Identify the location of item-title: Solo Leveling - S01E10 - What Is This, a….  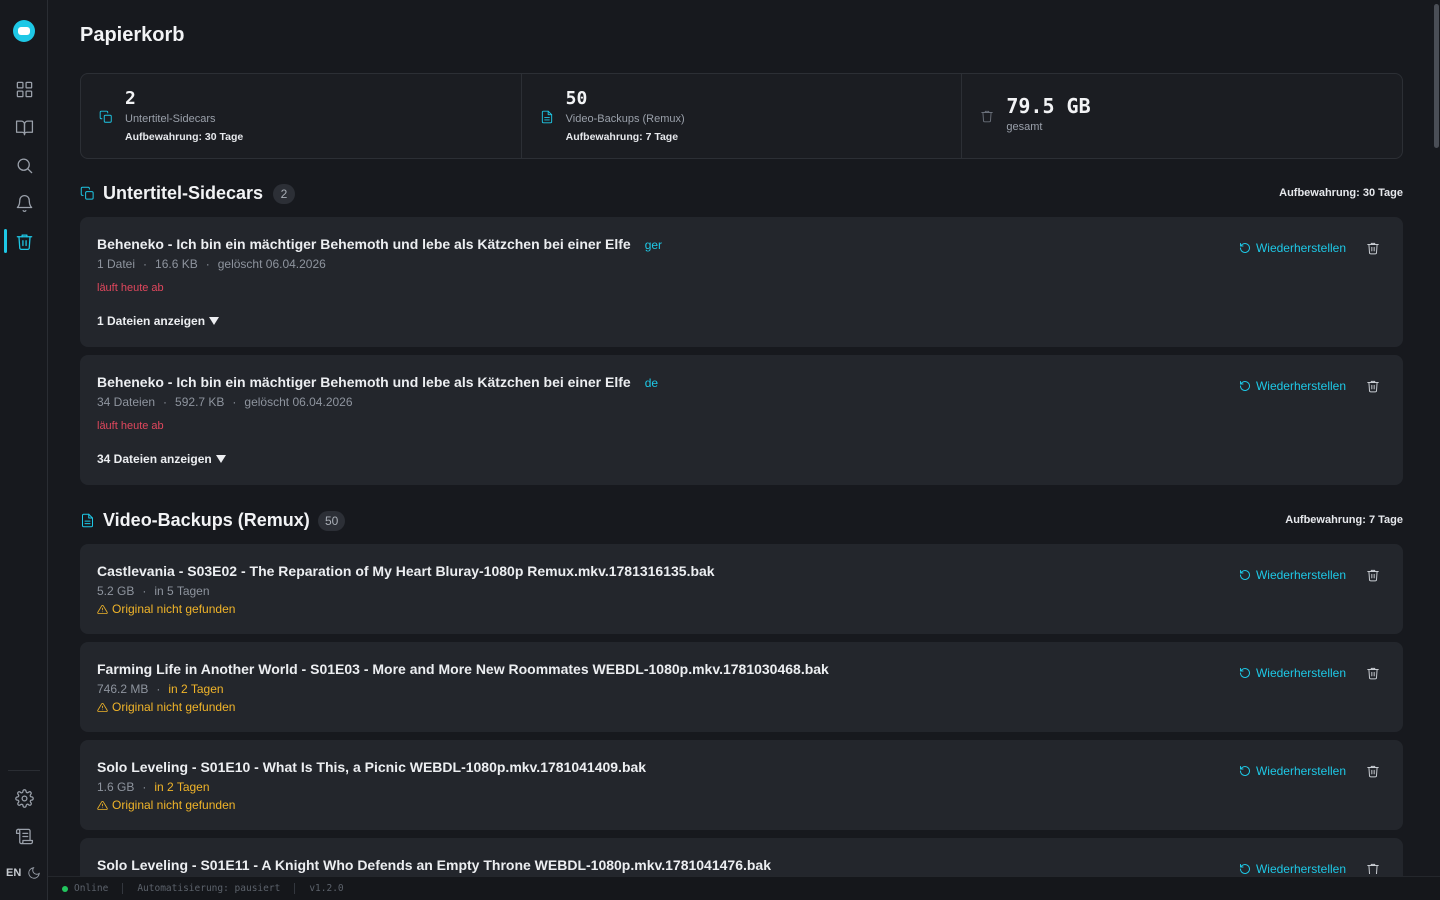
(372, 767).